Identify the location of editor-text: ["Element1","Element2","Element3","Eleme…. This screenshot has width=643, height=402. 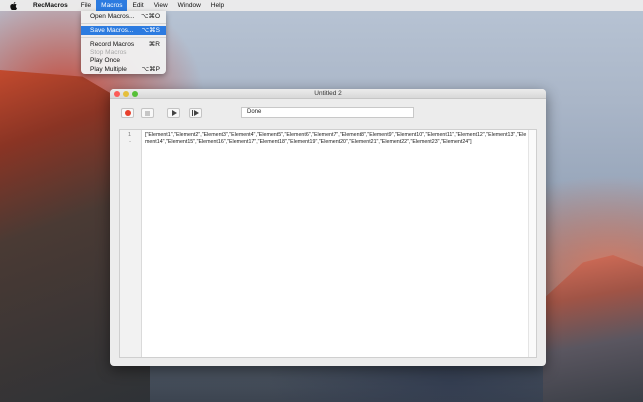
(336, 139).